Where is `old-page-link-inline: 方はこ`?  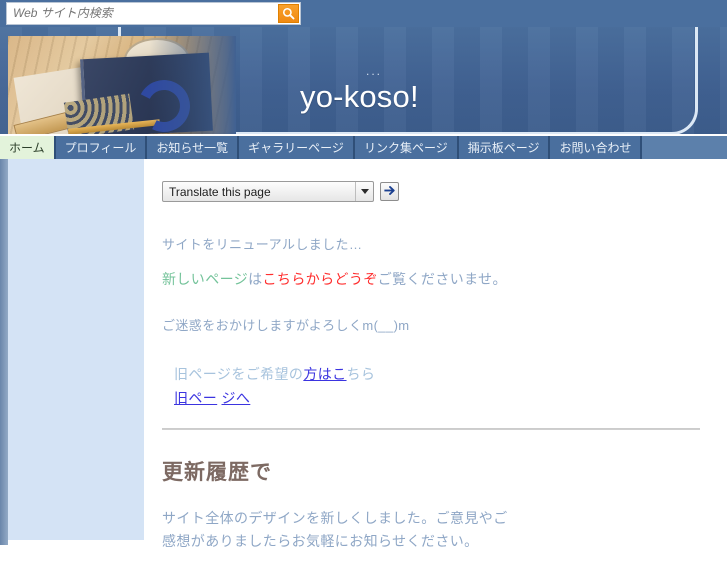 old-page-link-inline: 方はこ is located at coordinates (324, 374).